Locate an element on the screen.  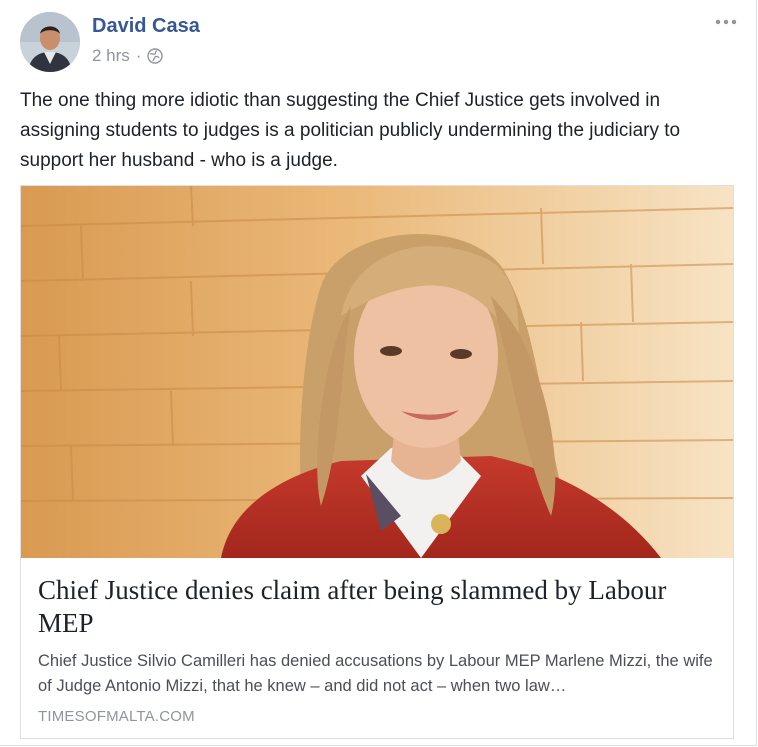
more-options-icon is located at coordinates (726, 22).